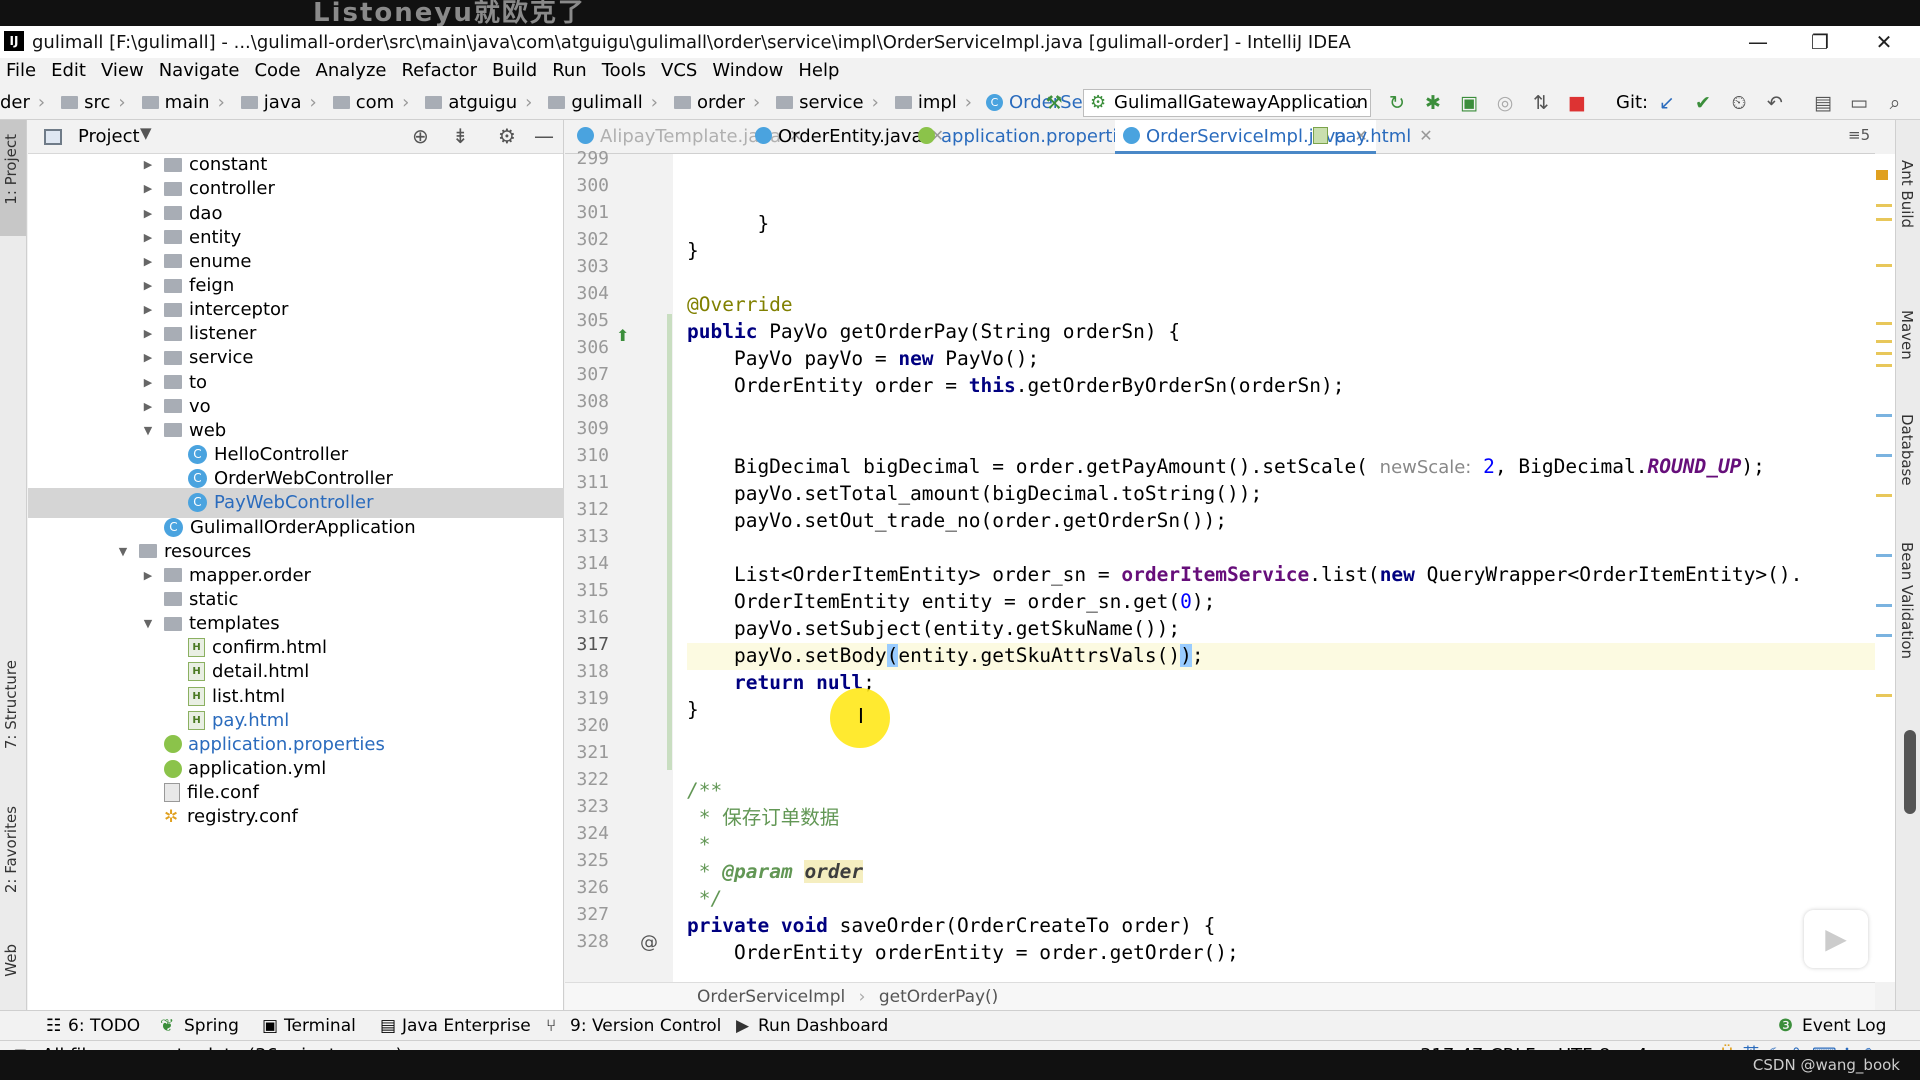 This screenshot has width=1920, height=1080. I want to click on close-button: ✕, so click(1884, 42).